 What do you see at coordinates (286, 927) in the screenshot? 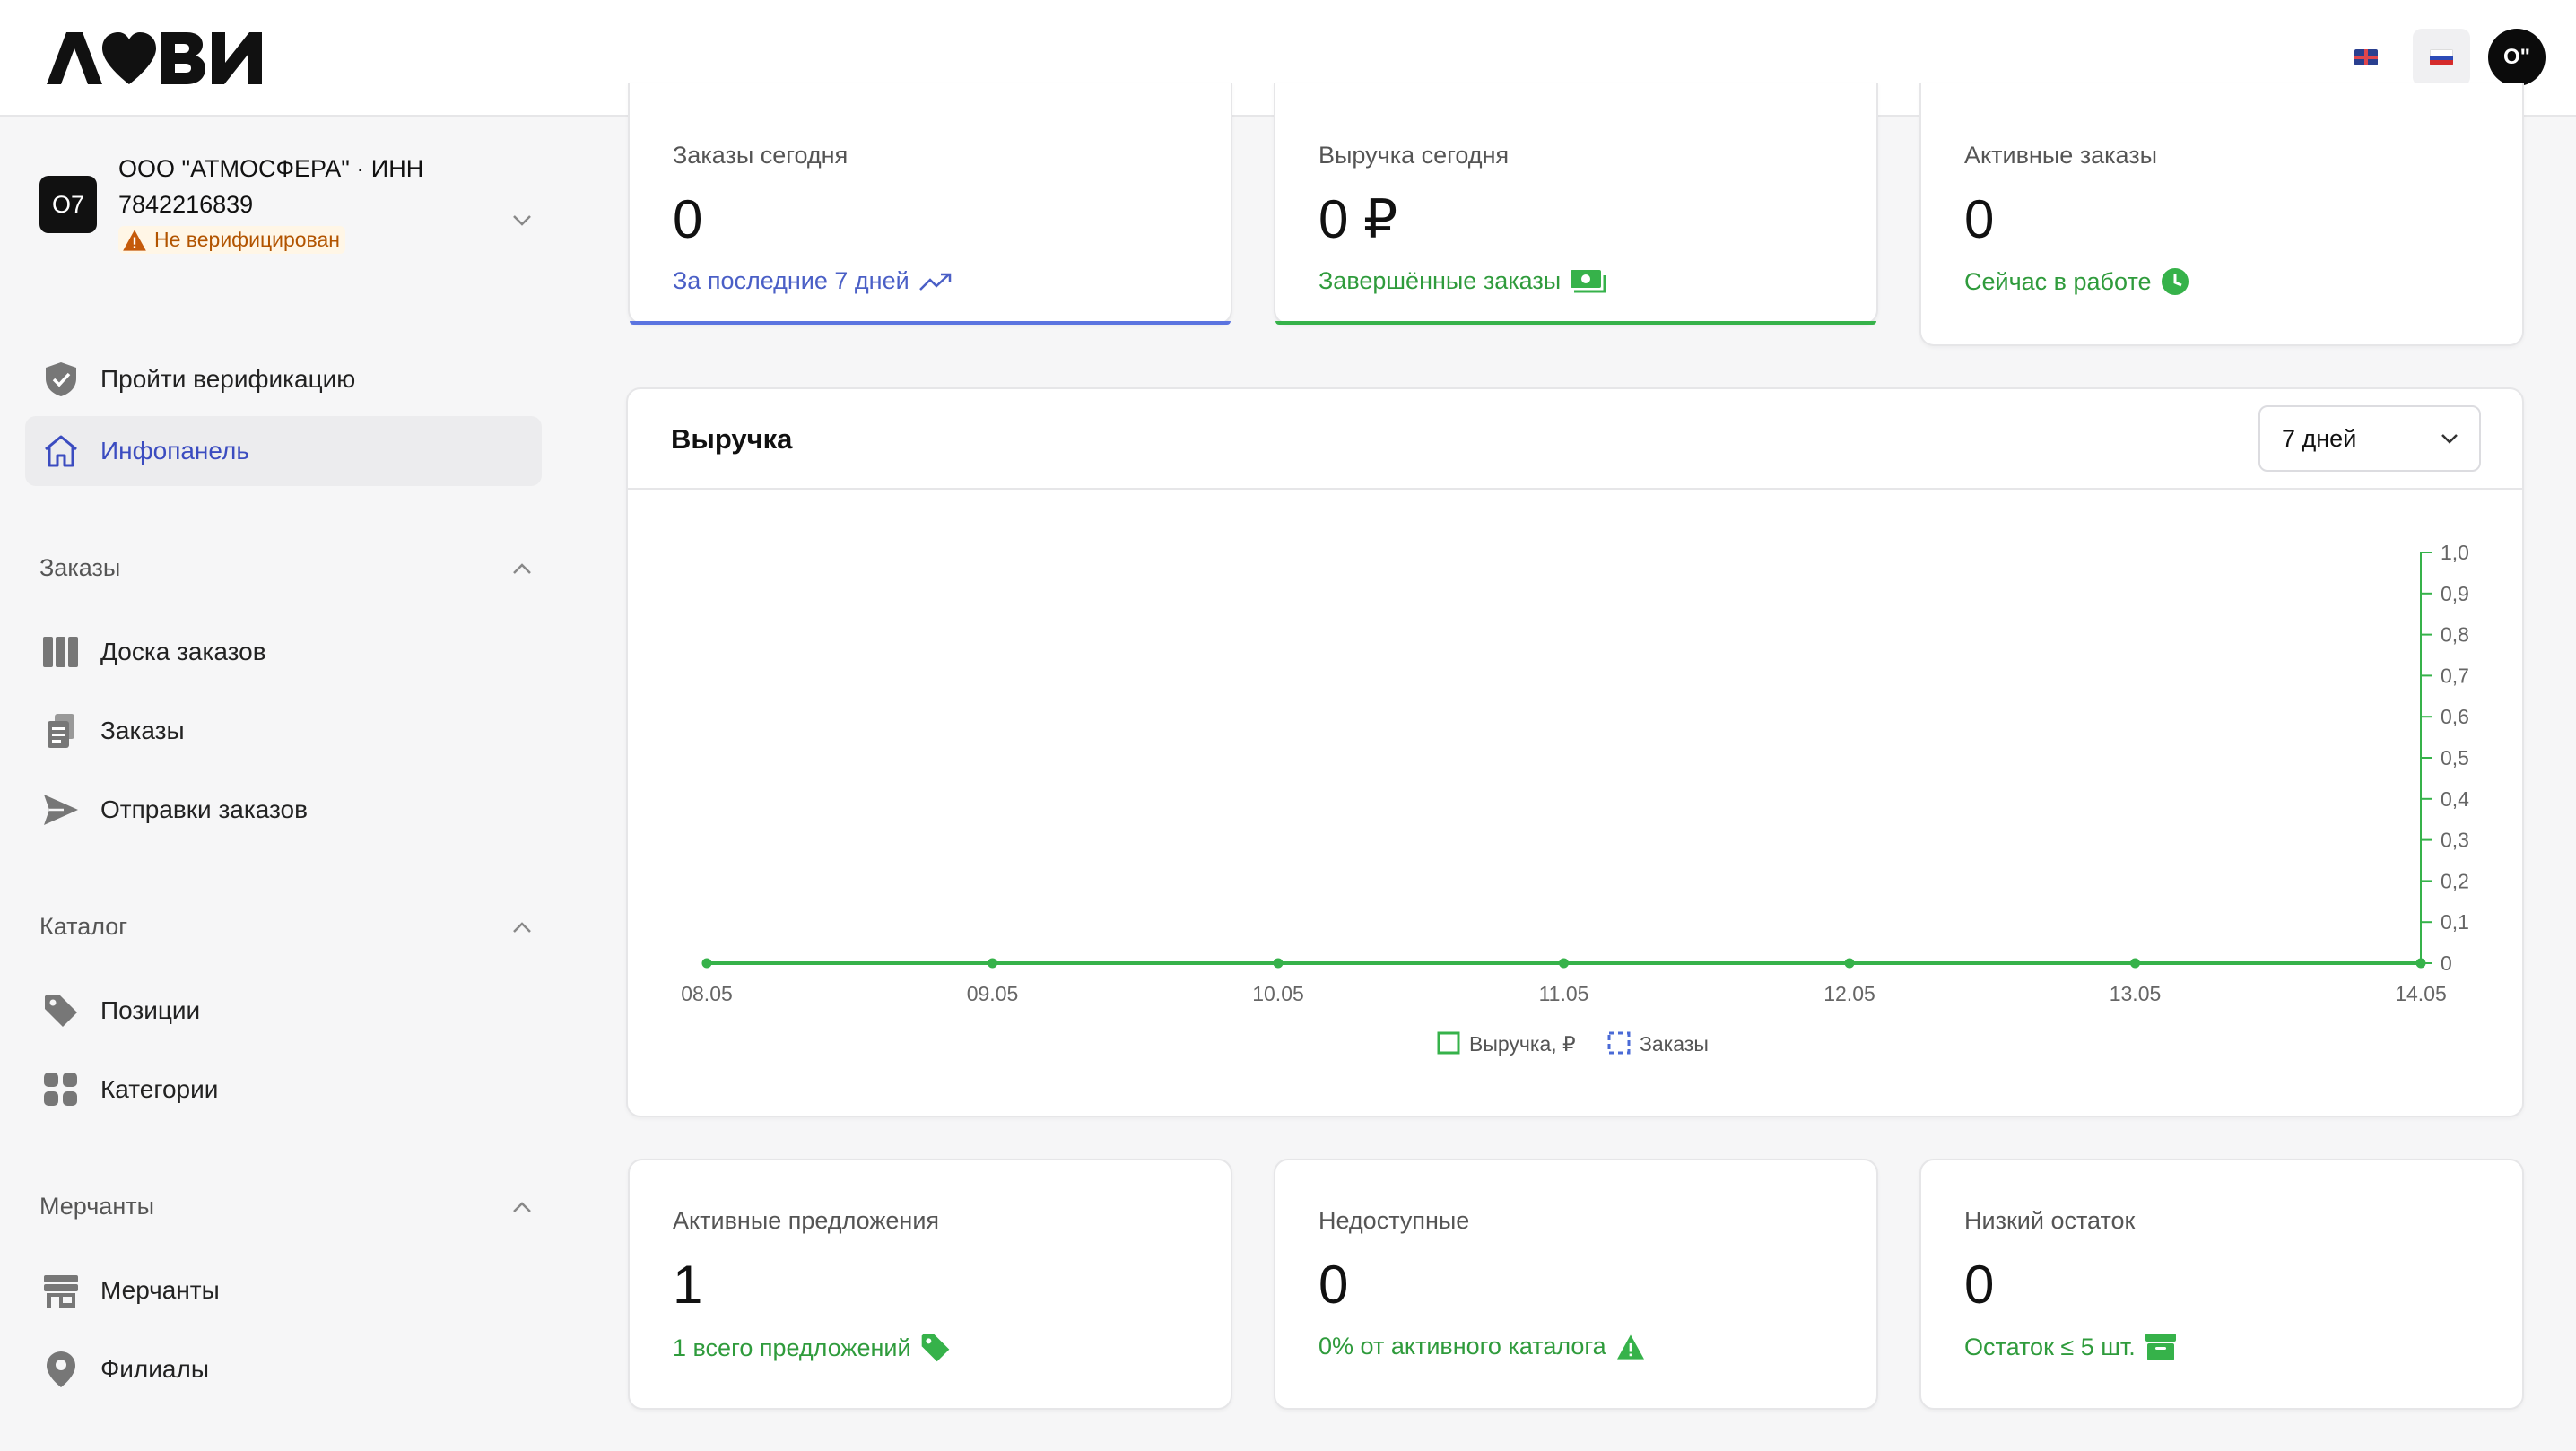
I see `section-catalog-header: Каталог` at bounding box center [286, 927].